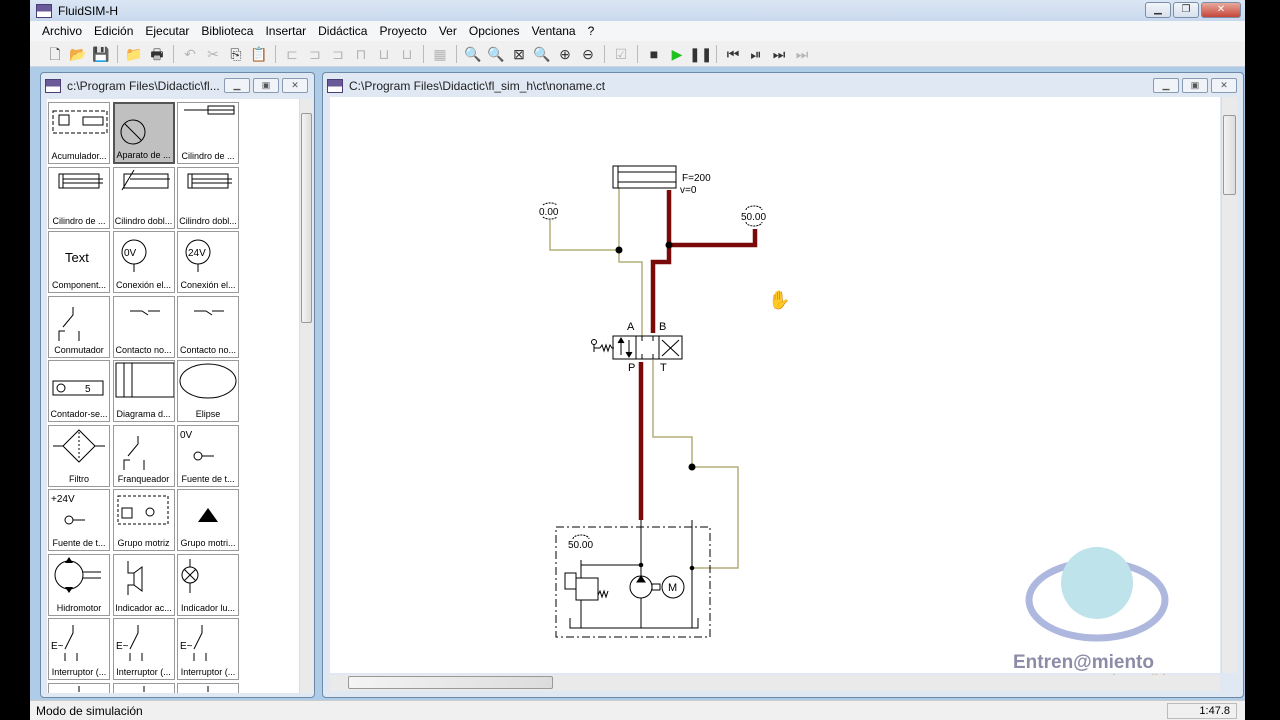  What do you see at coordinates (591, 31) in the screenshot?
I see `menu-10: ?` at bounding box center [591, 31].